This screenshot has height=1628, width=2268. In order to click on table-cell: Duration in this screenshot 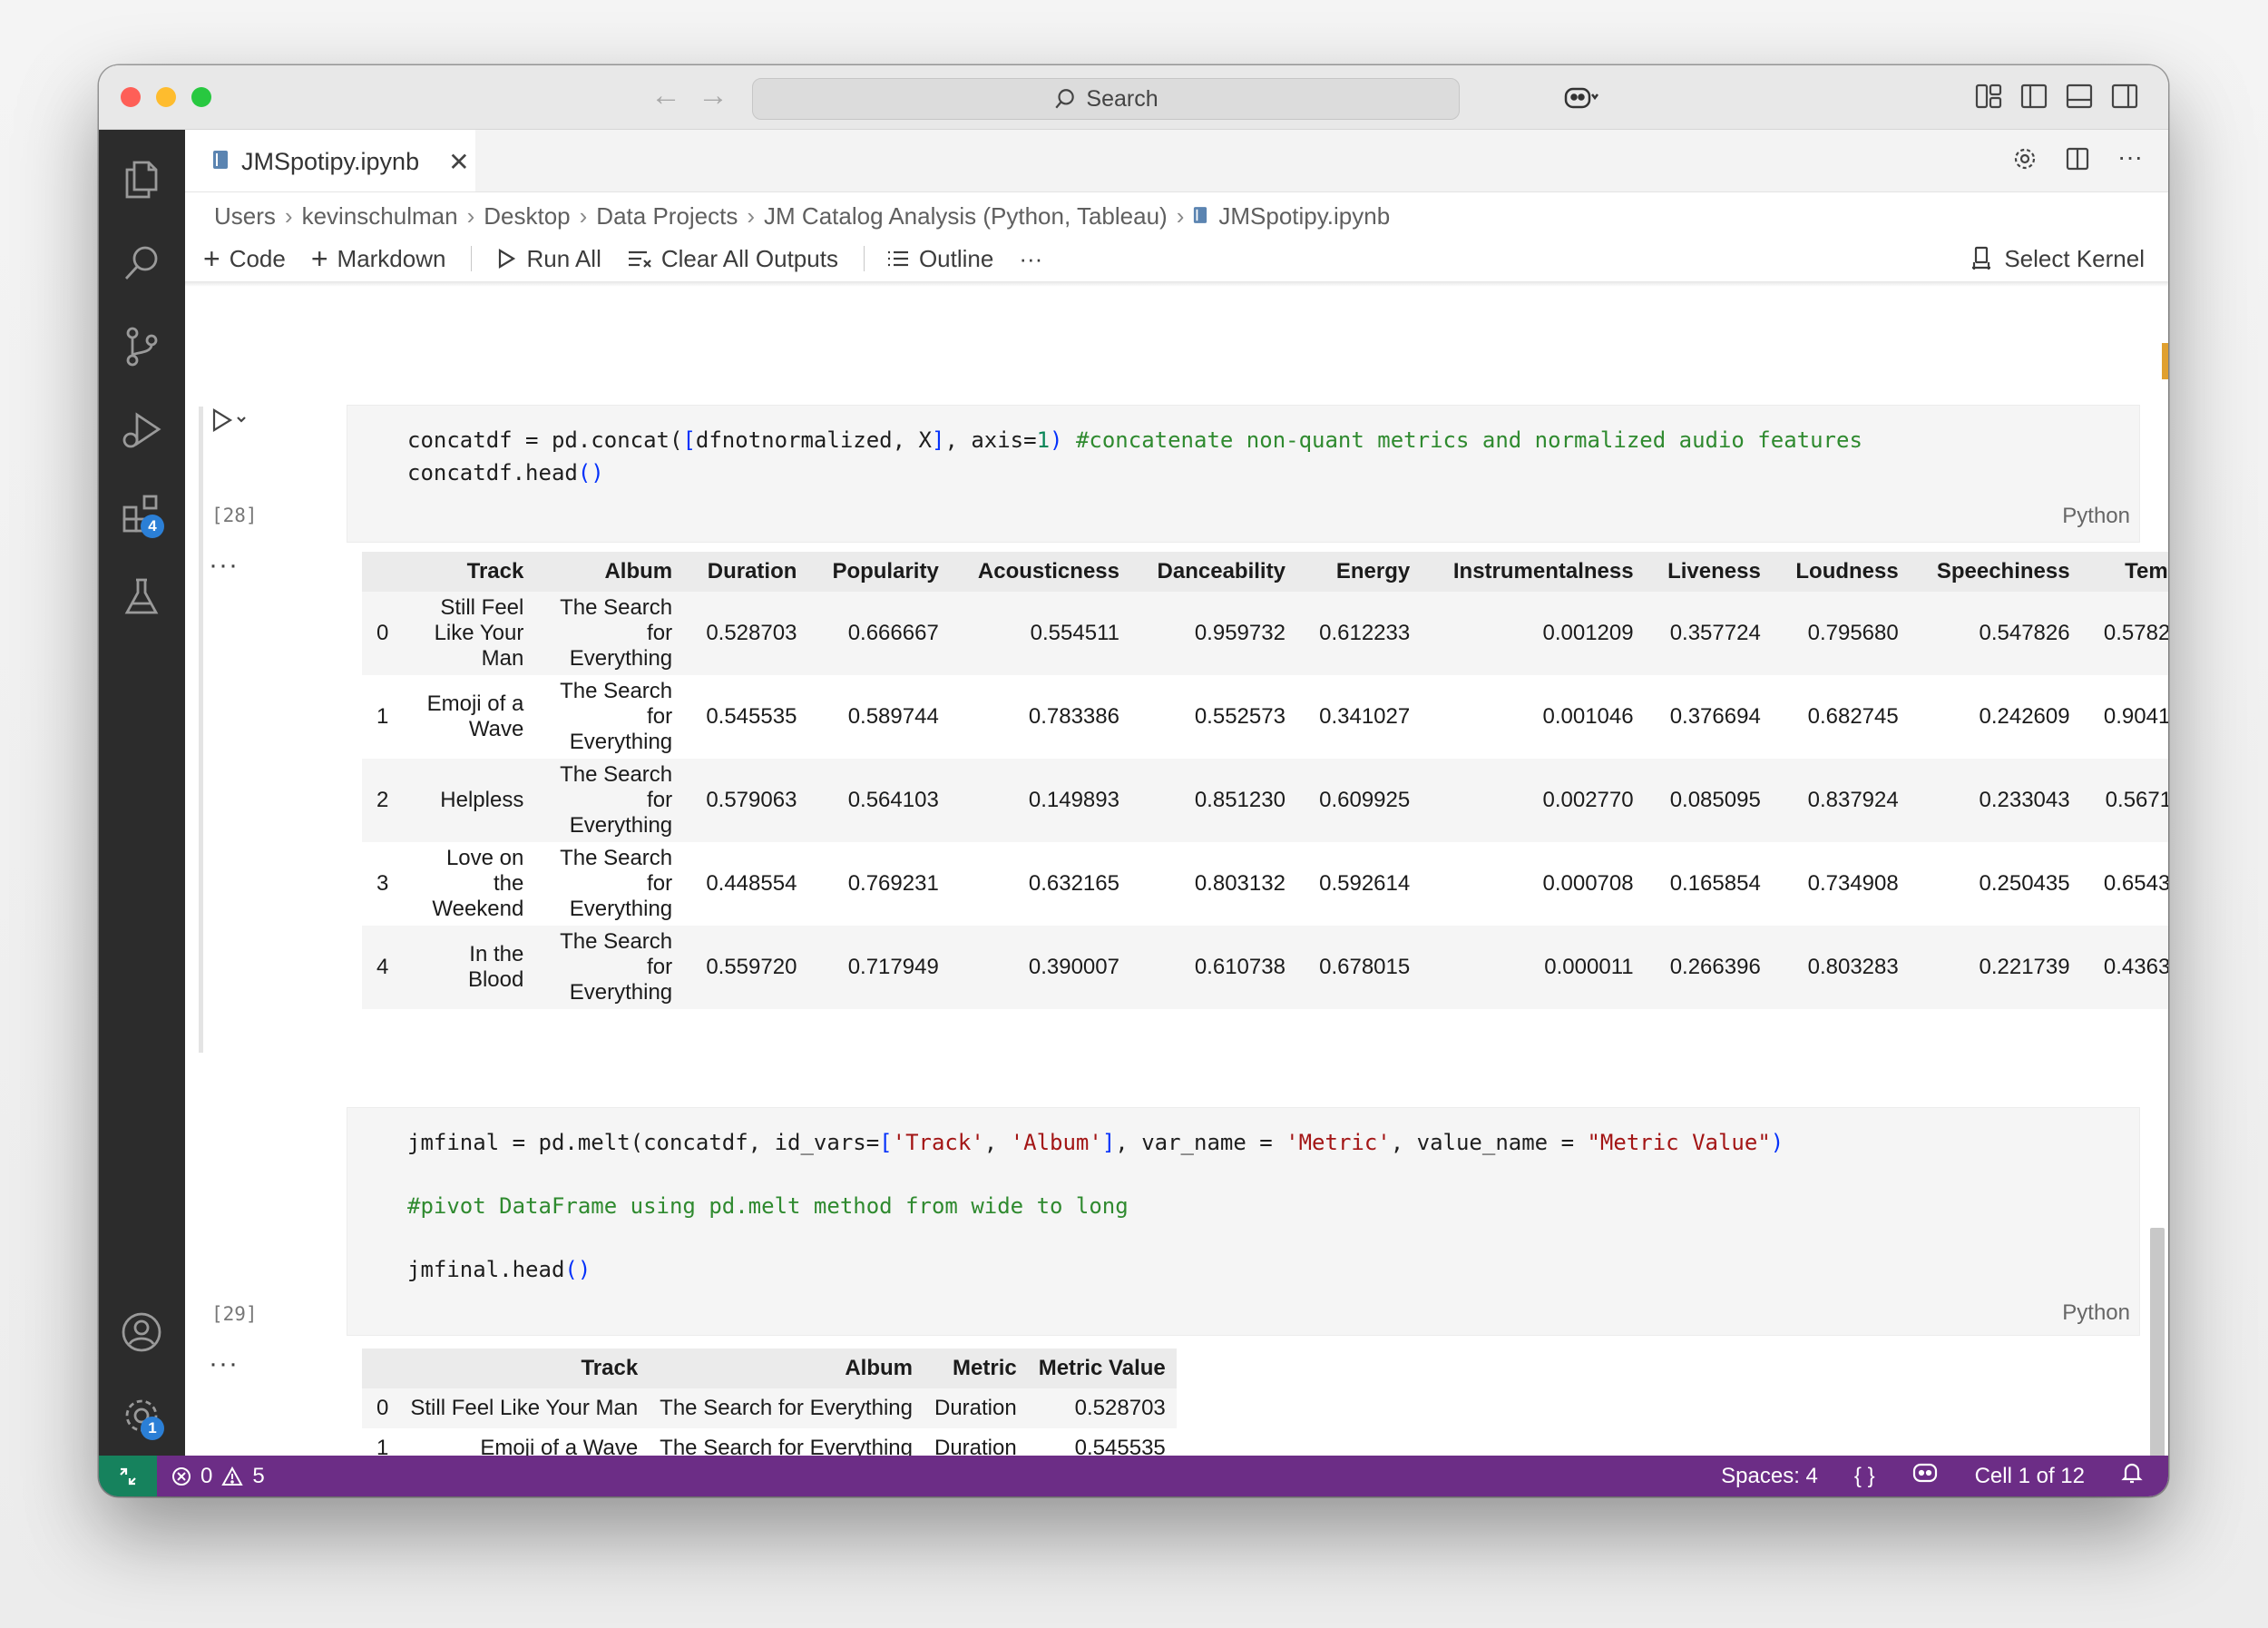, I will do `click(976, 1408)`.